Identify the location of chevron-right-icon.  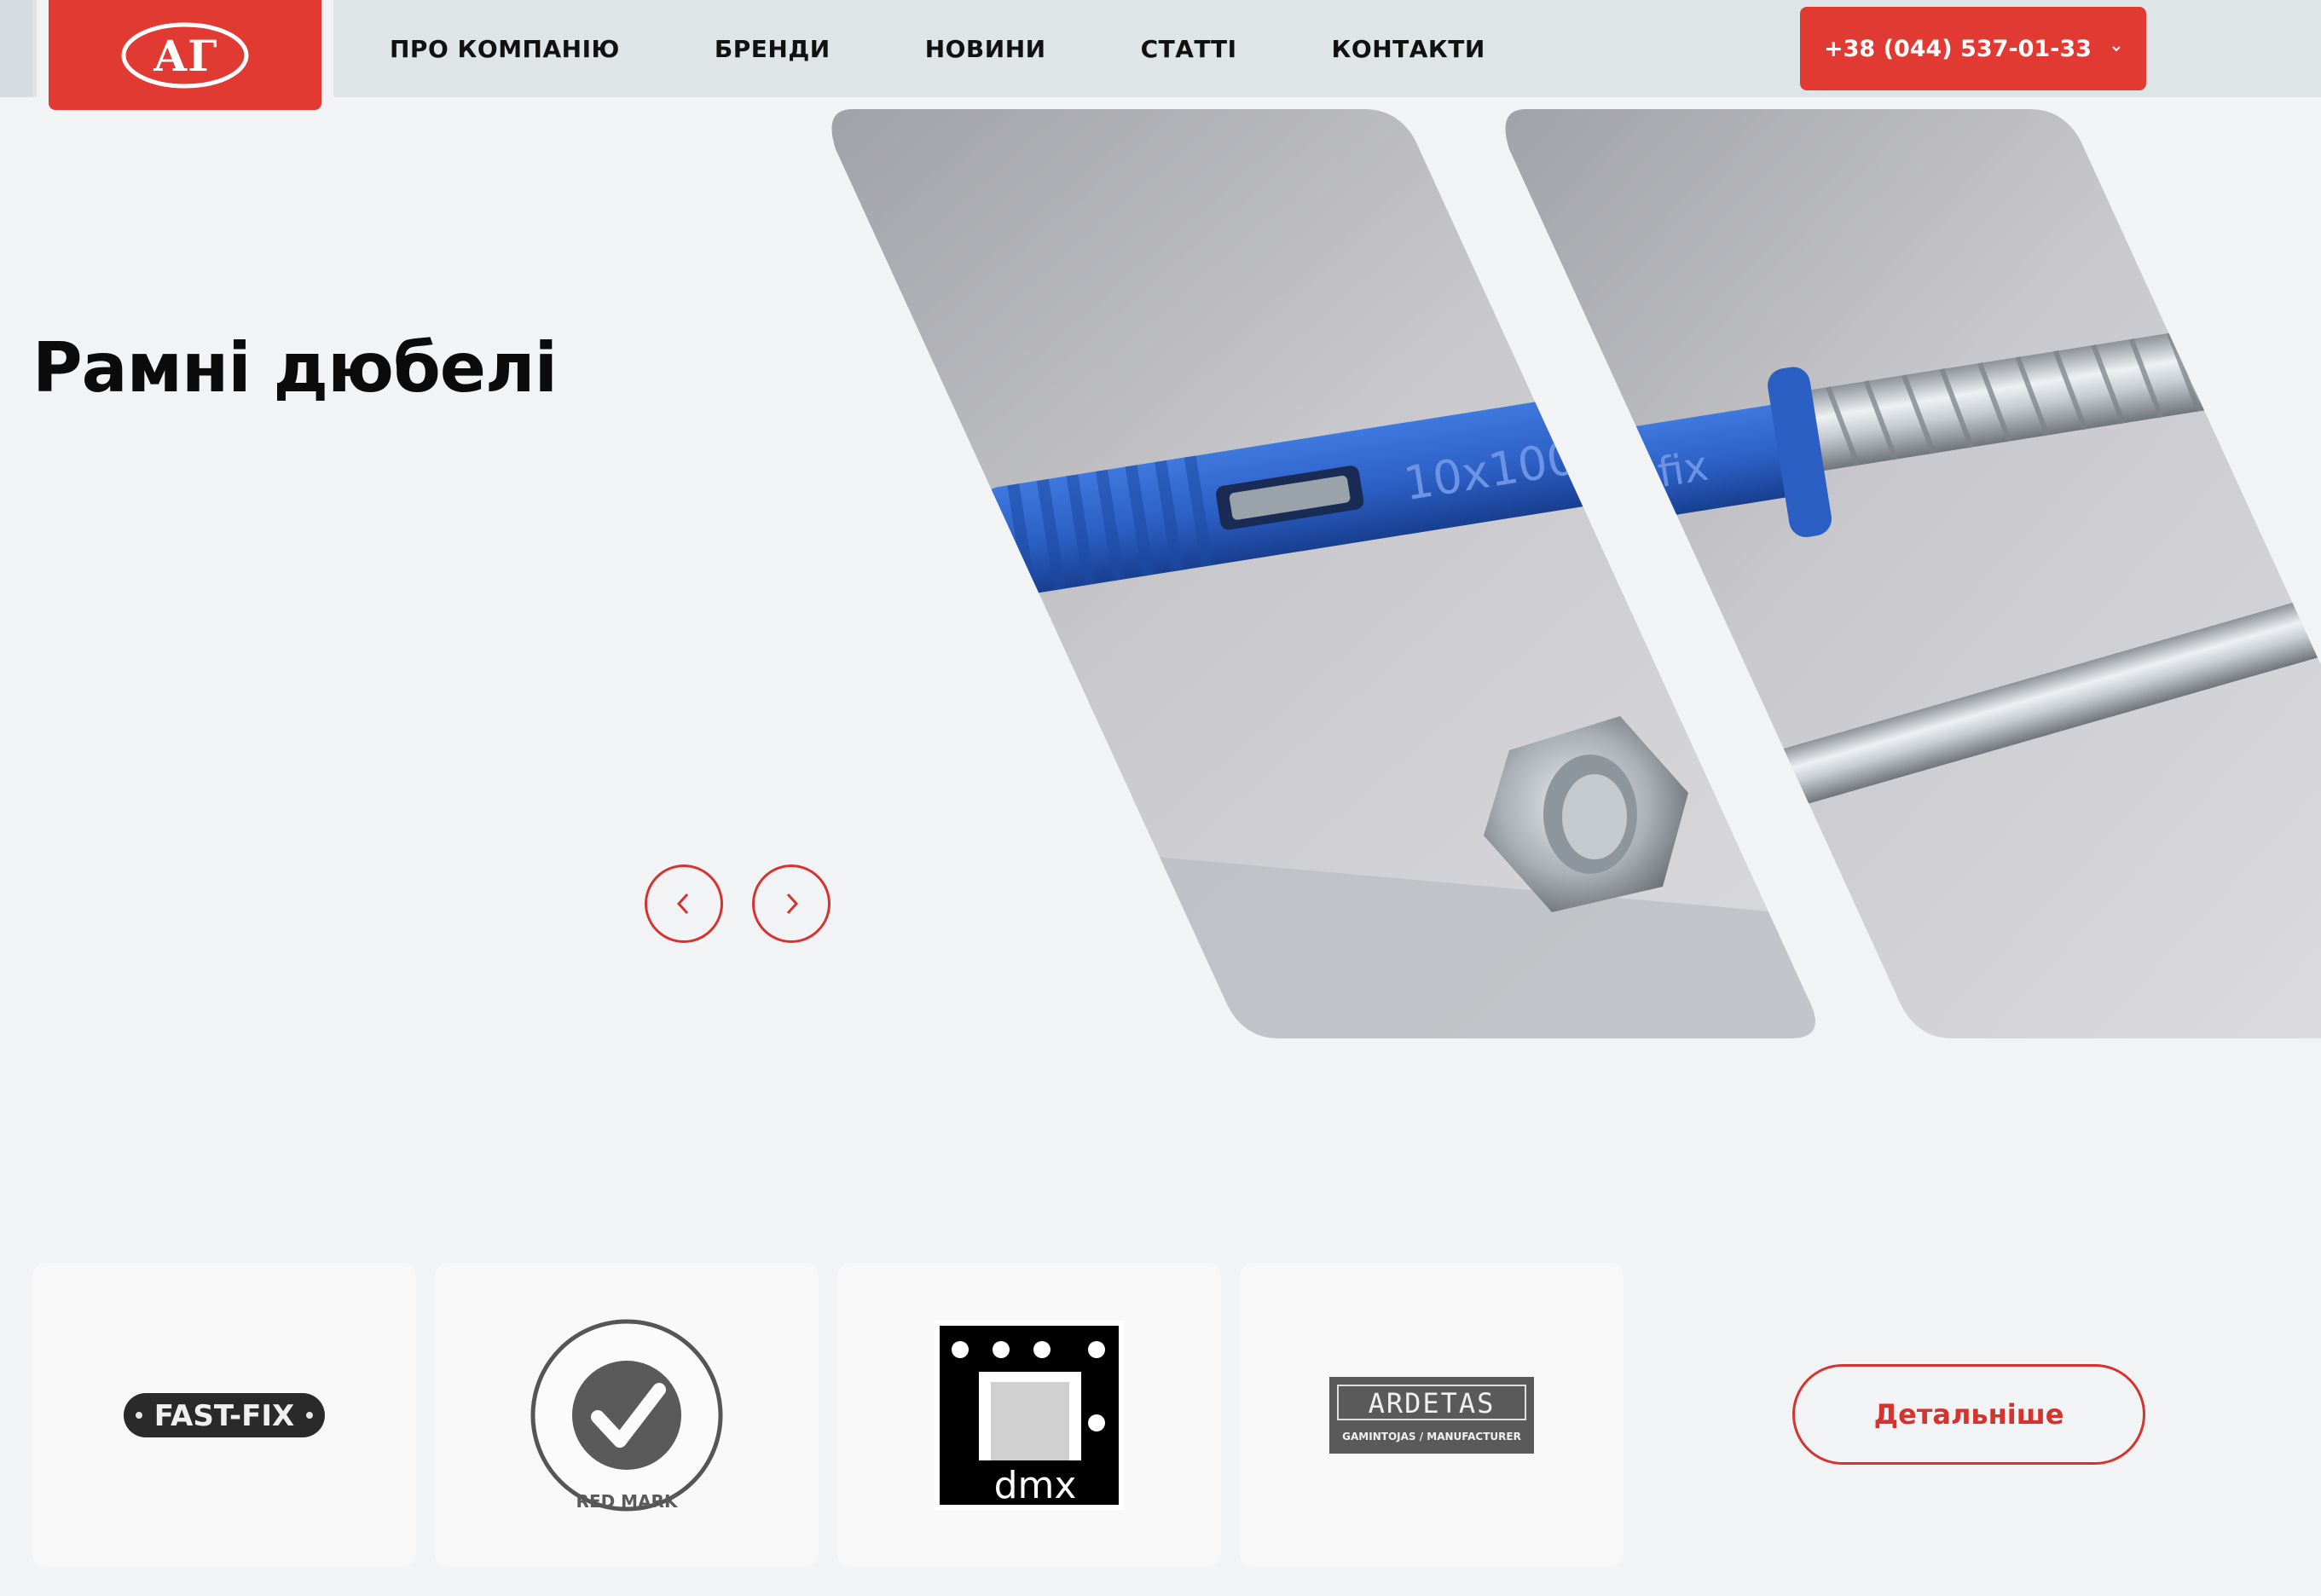
(792, 904).